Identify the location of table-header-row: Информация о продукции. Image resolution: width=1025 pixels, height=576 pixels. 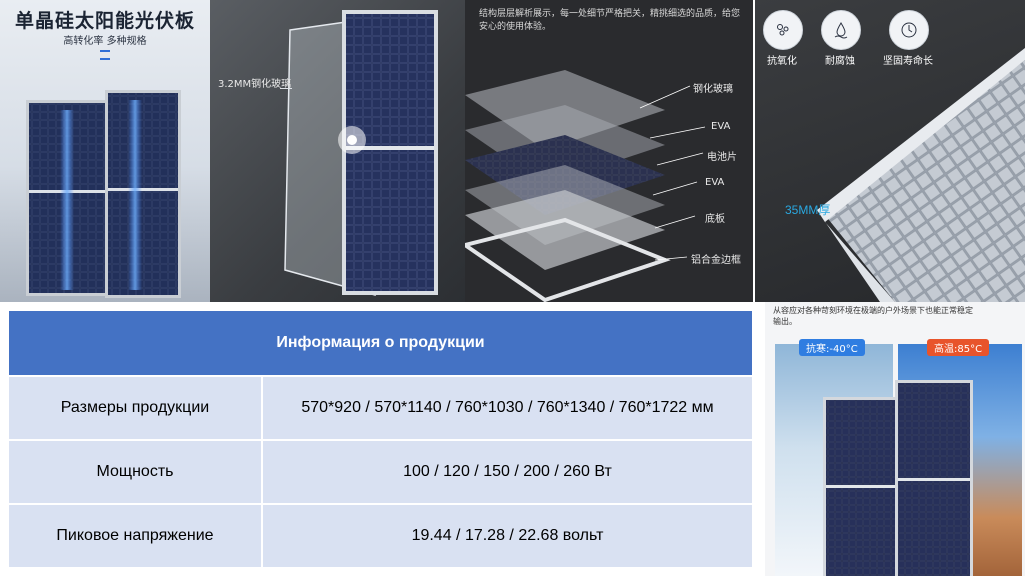
(380, 343).